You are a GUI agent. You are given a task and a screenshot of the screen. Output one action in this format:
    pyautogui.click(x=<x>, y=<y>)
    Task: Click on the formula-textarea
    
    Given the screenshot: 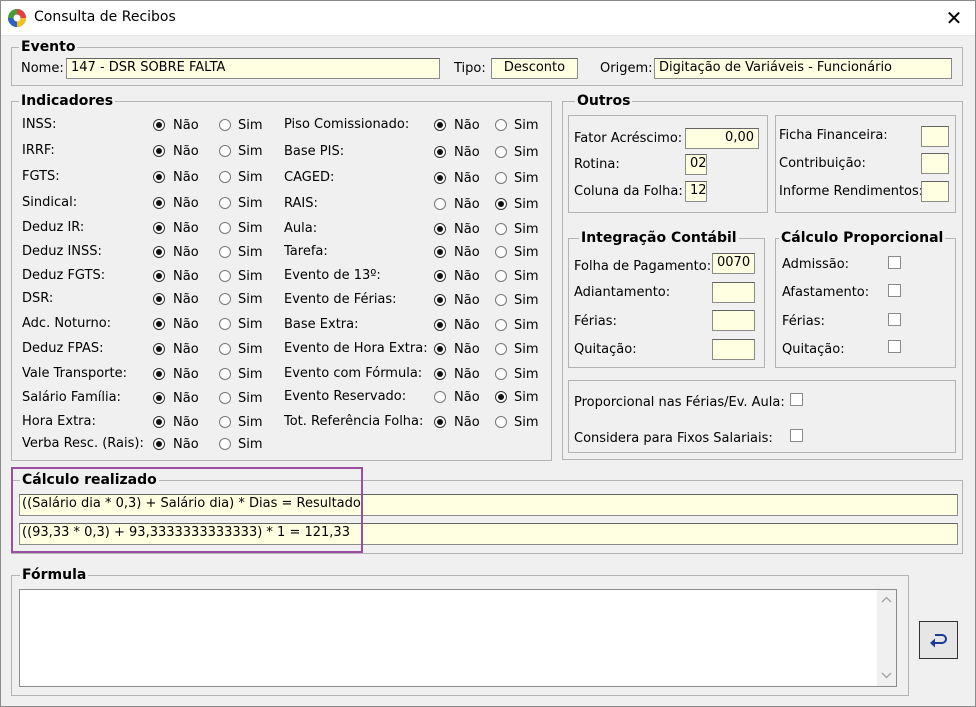 What is the action you would take?
    pyautogui.click(x=458, y=638)
    